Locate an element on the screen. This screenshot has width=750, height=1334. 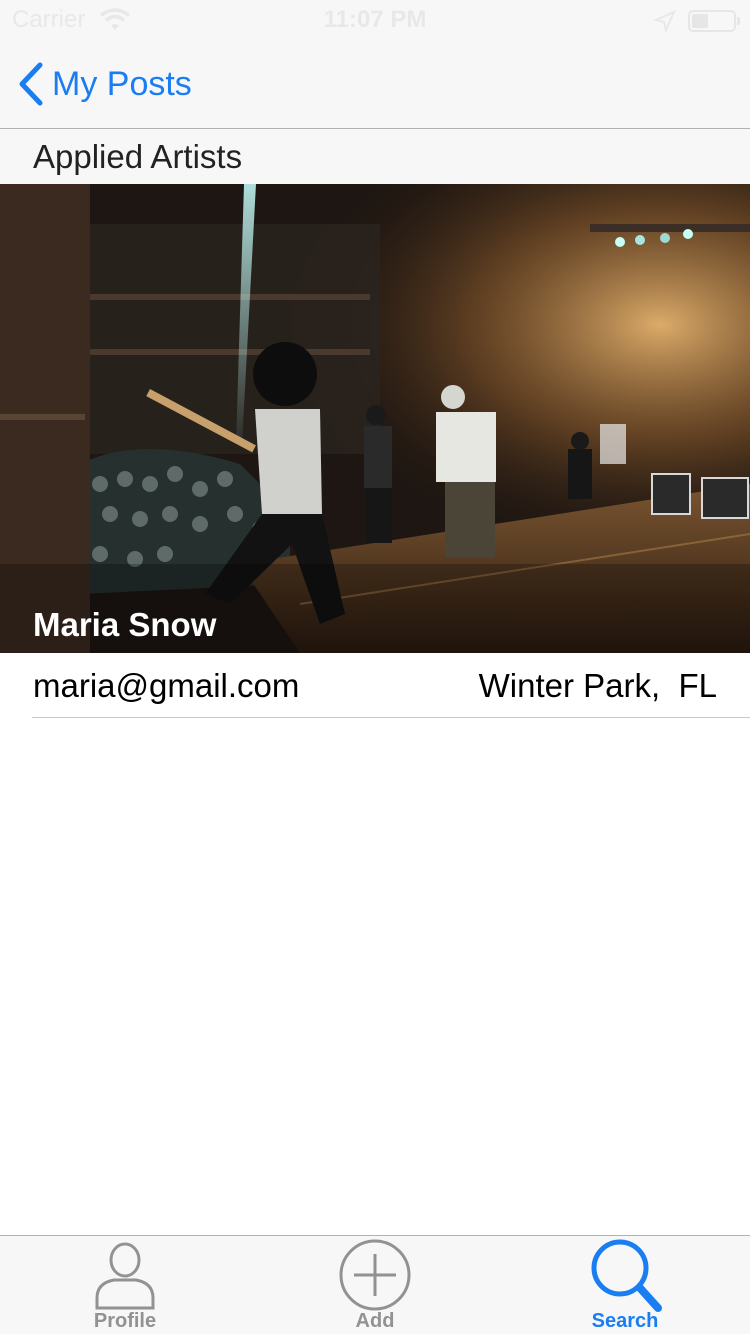
battery-icon is located at coordinates (714, 21).